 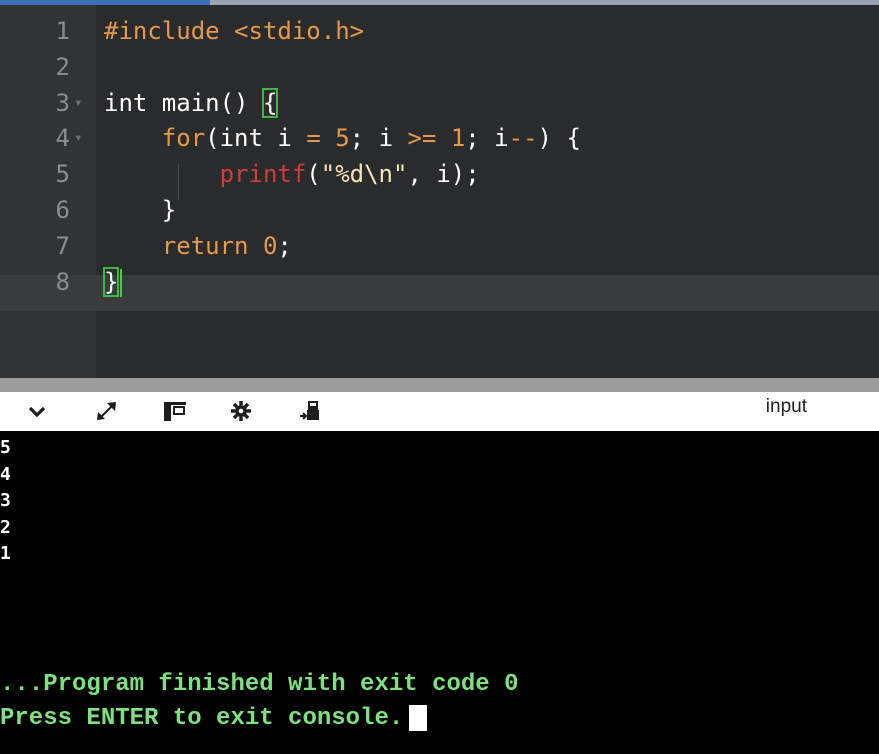 I want to click on console-output-line: 4, so click(x=5, y=474).